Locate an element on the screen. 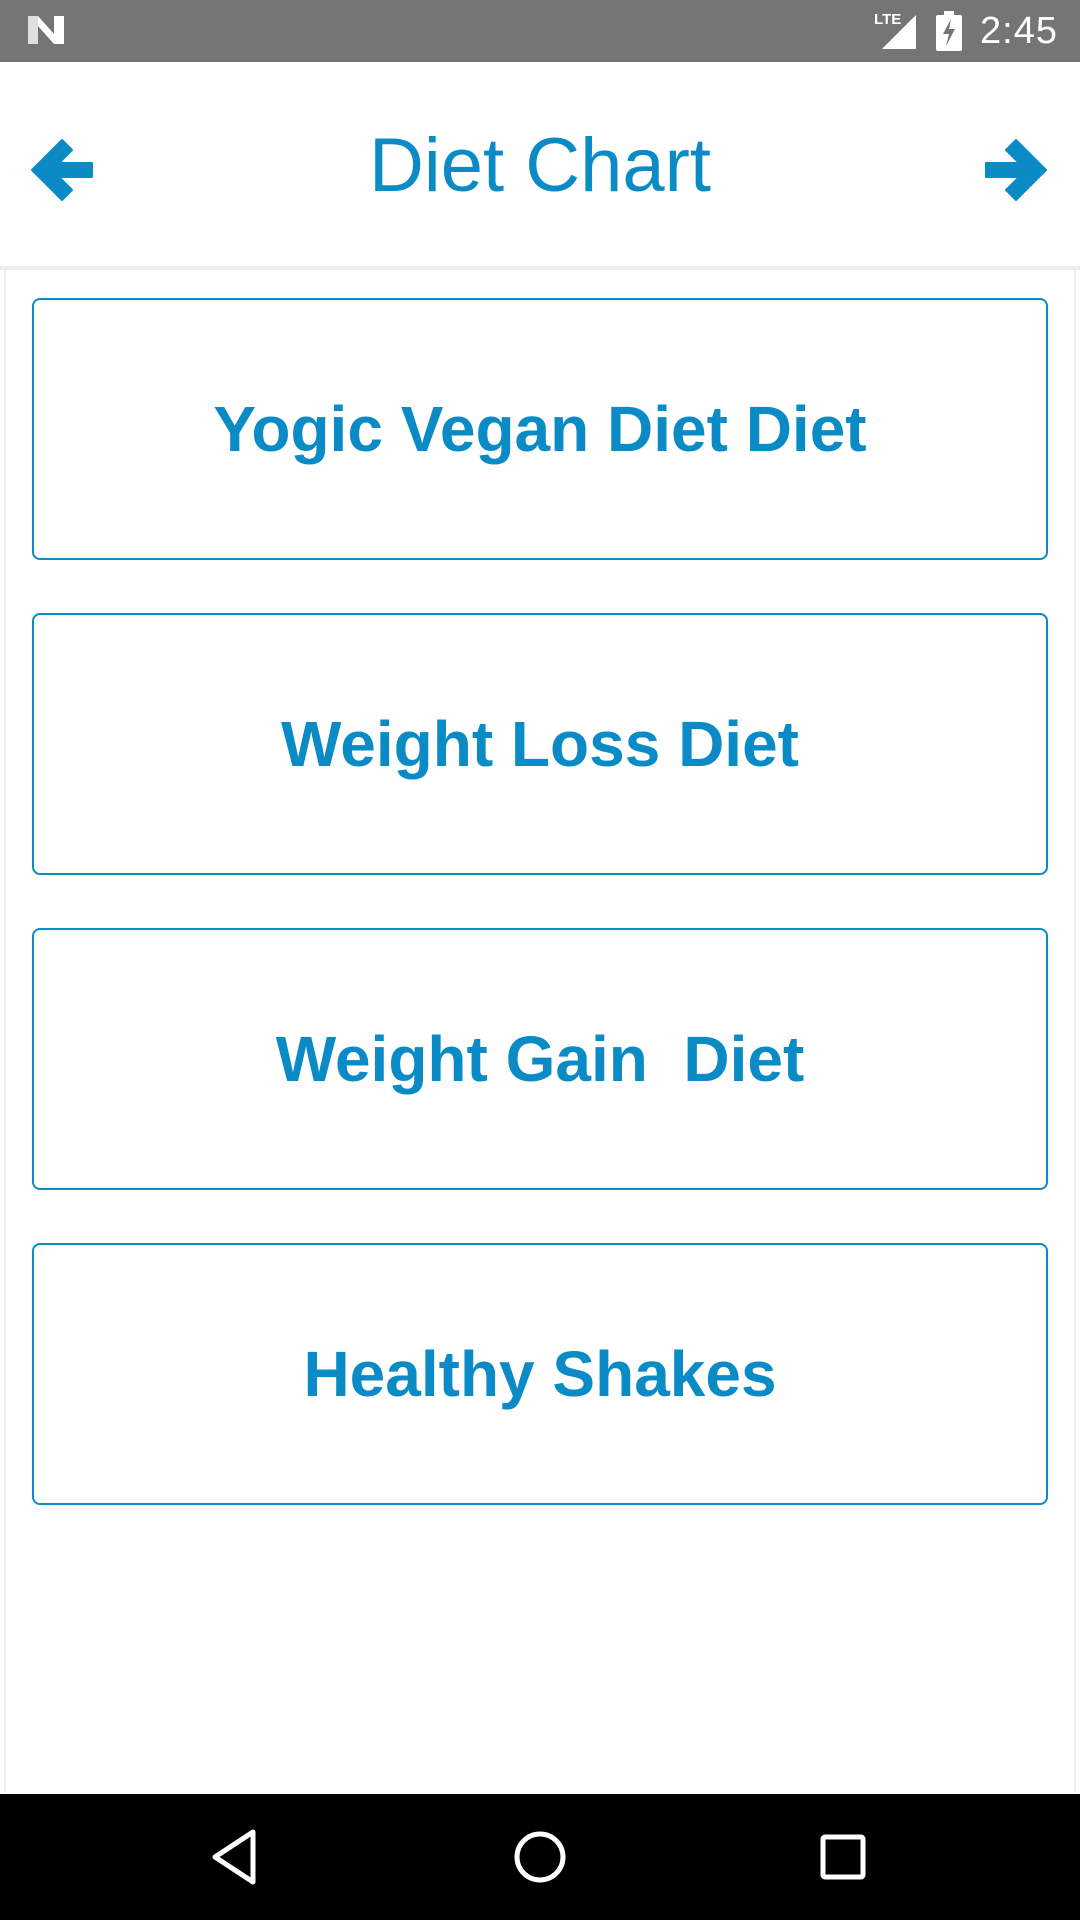 The image size is (1080, 1920). menu-item-label: Healthy Shakes is located at coordinates (540, 1374).